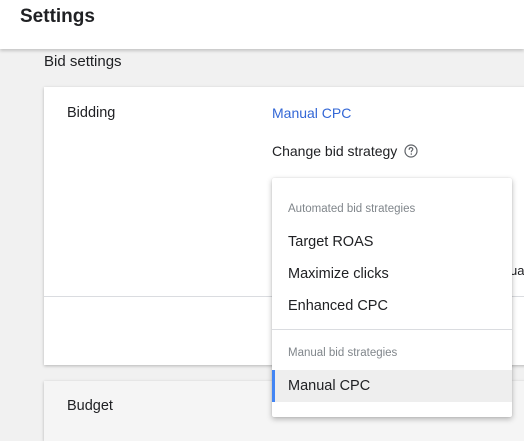 Image resolution: width=524 pixels, height=441 pixels. Describe the element at coordinates (352, 209) in the screenshot. I see `automated-strategies-header: Automated bid strategies` at that location.